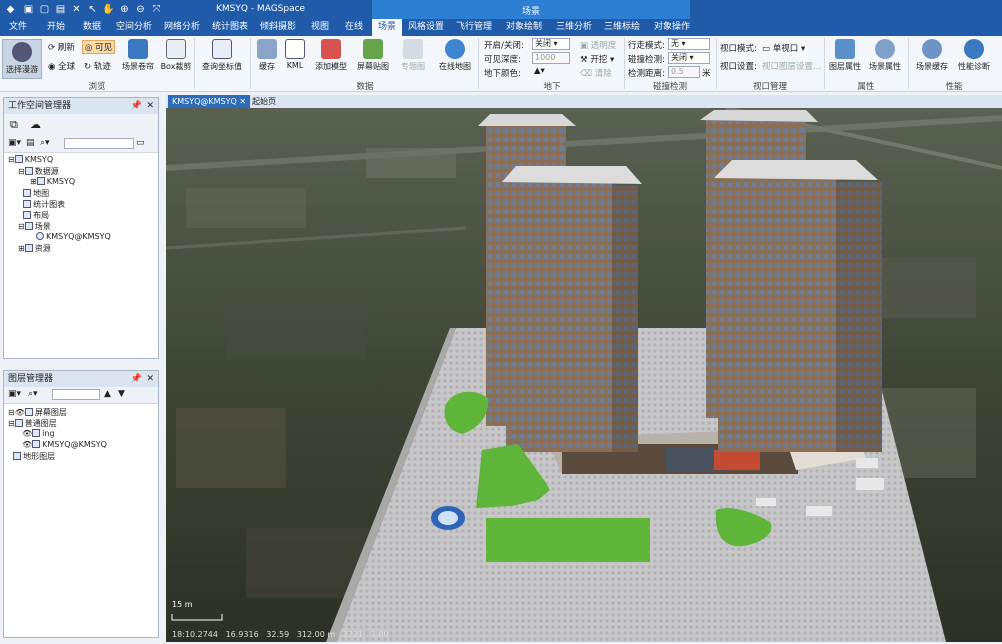  What do you see at coordinates (176, 55) in the screenshot?
I see `box-clip-button: Box裁剪` at bounding box center [176, 55].